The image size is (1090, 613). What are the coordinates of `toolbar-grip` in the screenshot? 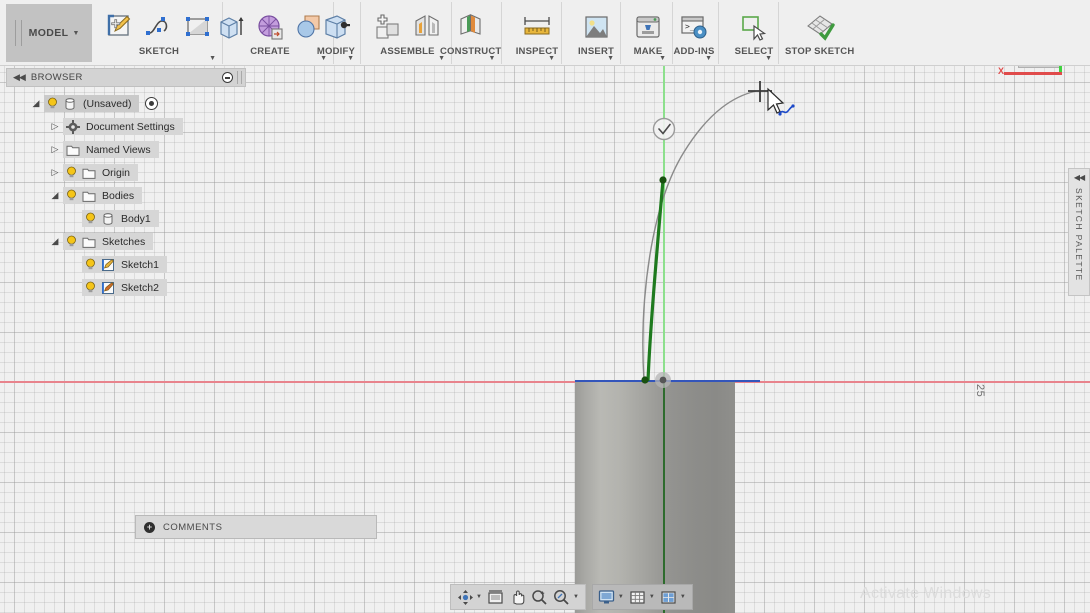 It's located at (18, 33).